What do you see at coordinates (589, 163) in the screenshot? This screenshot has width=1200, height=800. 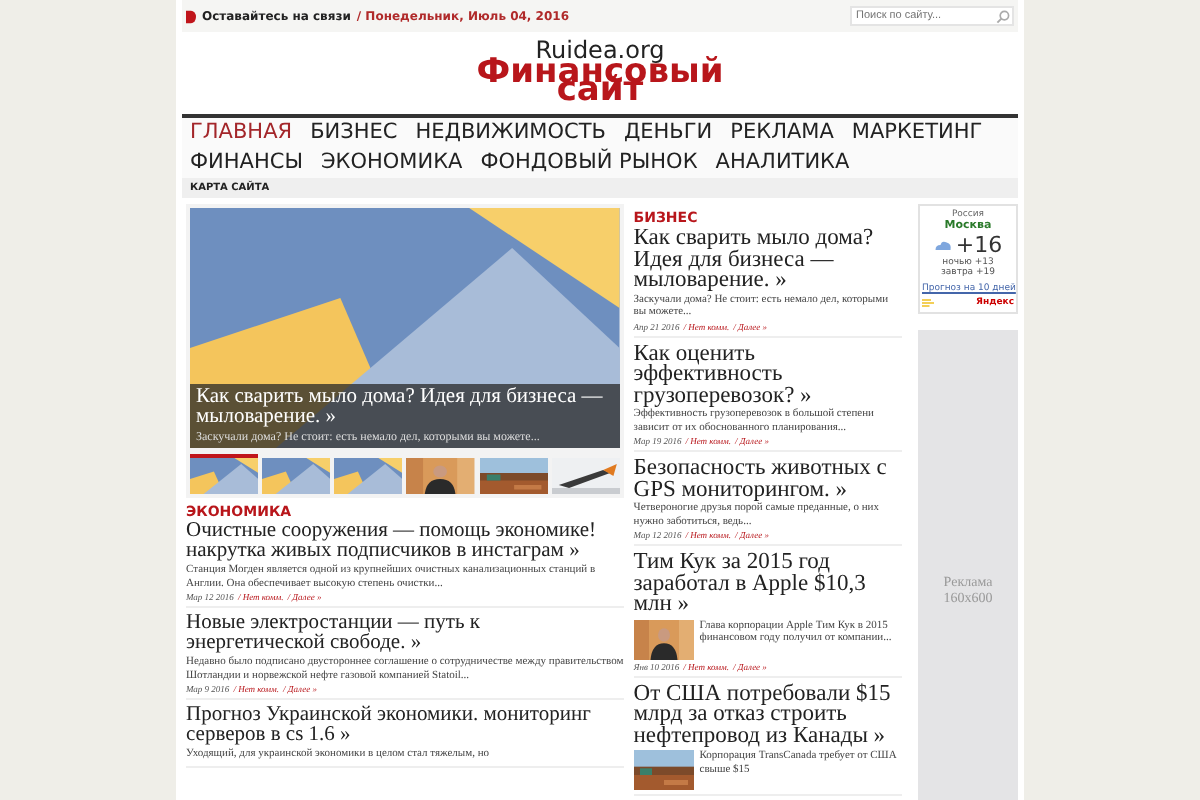 I see `nav-link: ФОНДОВЫЙ РЫНОК` at bounding box center [589, 163].